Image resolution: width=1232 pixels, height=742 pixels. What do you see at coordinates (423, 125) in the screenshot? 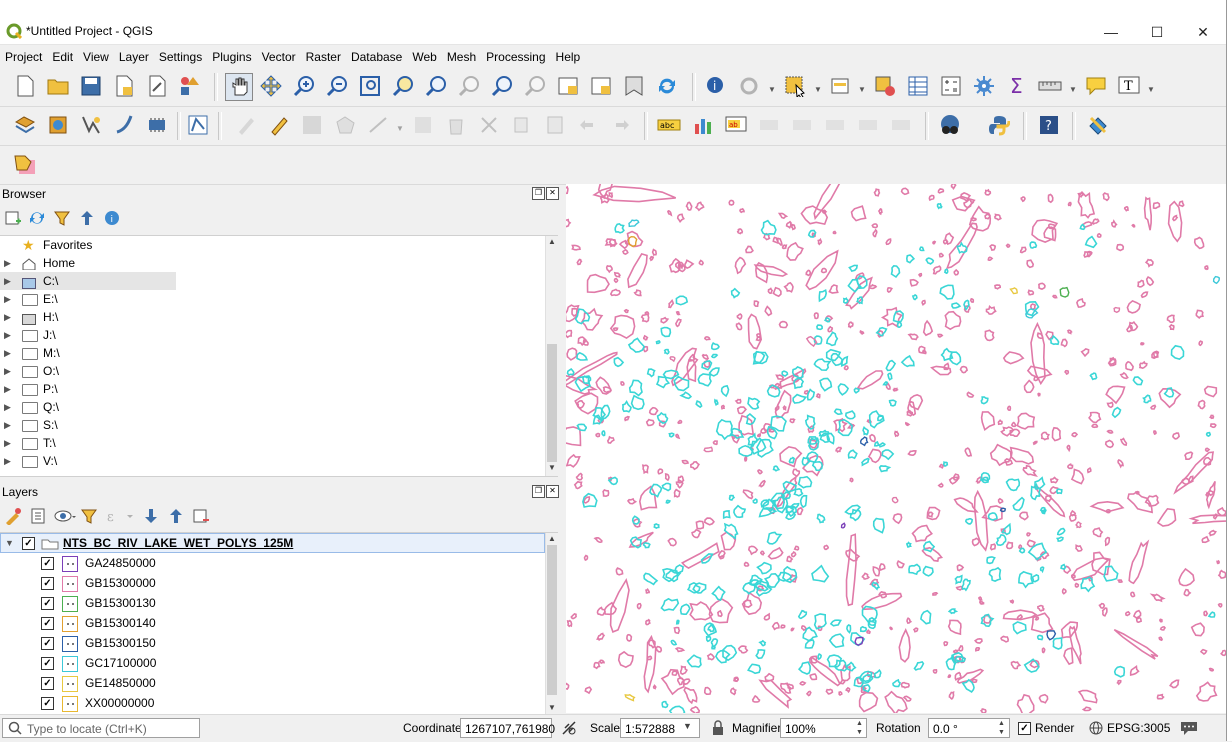
I see `modify-attributes-icon` at bounding box center [423, 125].